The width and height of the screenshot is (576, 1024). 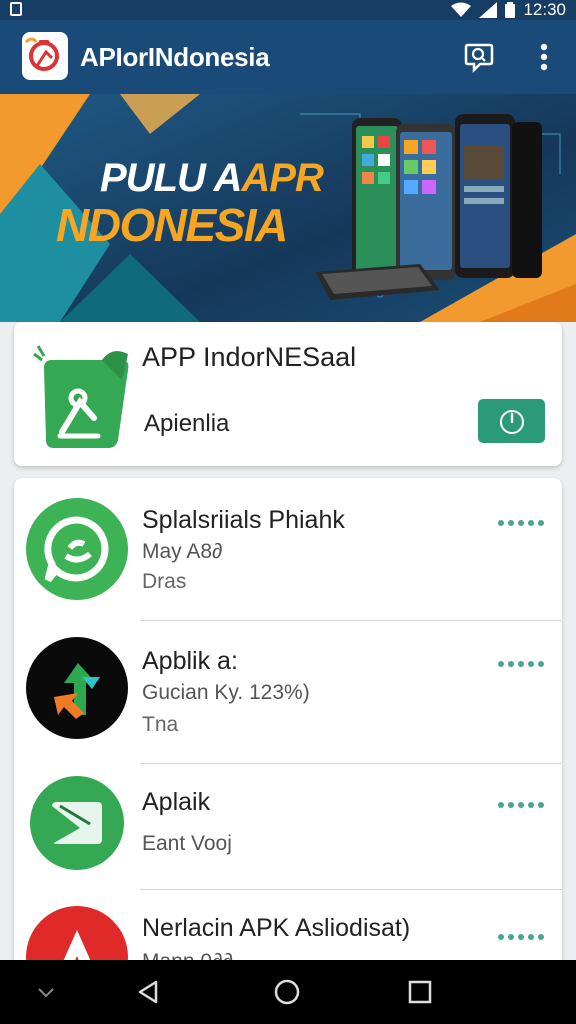 I want to click on app-title: Apblik a:, so click(x=190, y=661).